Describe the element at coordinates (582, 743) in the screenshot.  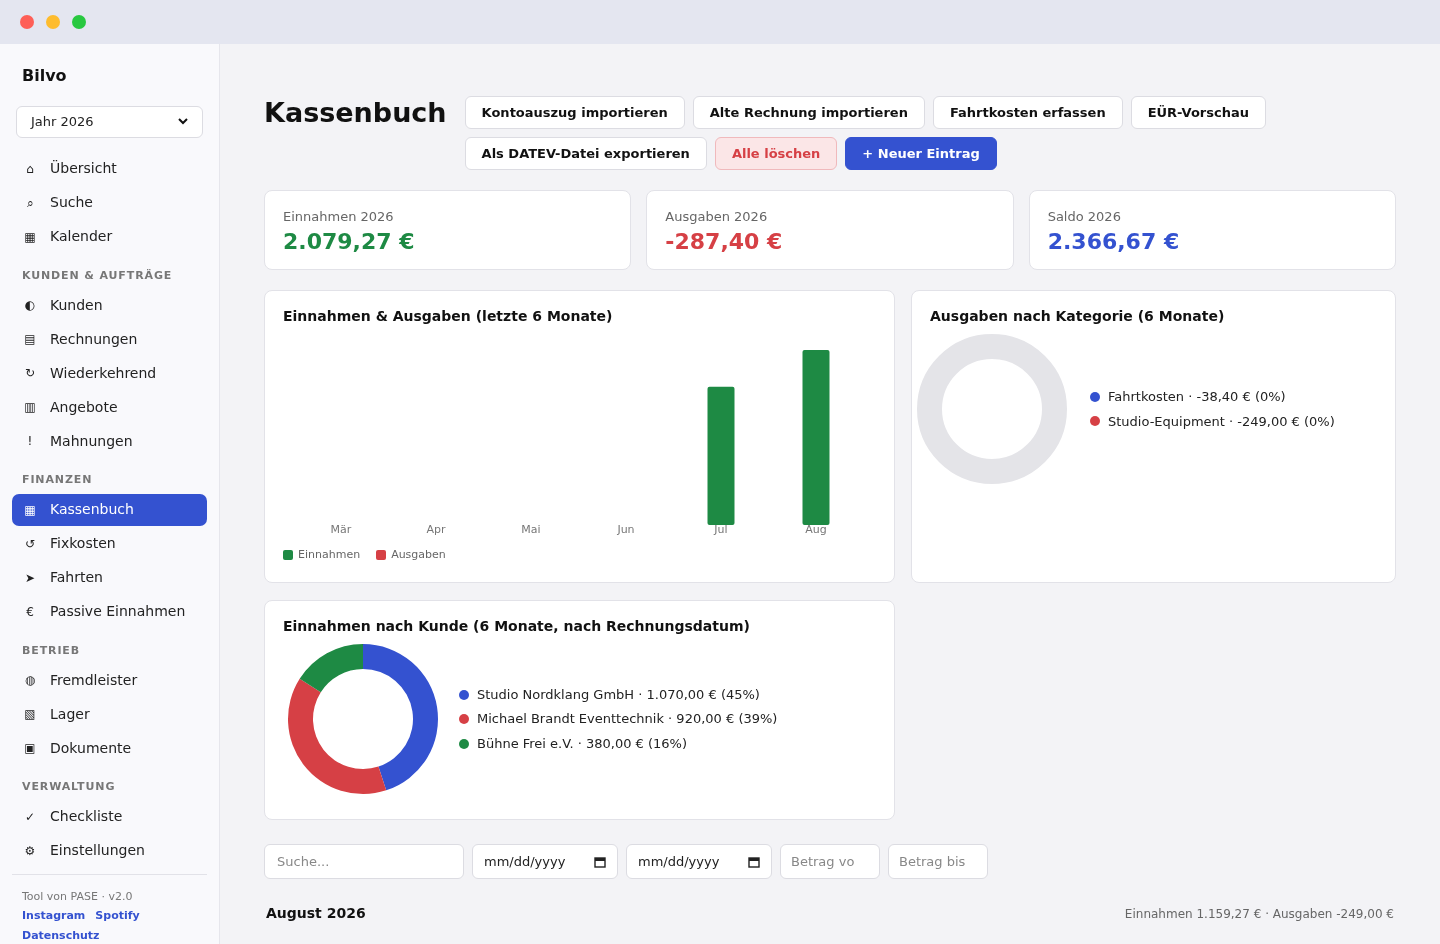
I see `legend-label: Bühne Frei e.V. · 380,00 € (16%)` at that location.